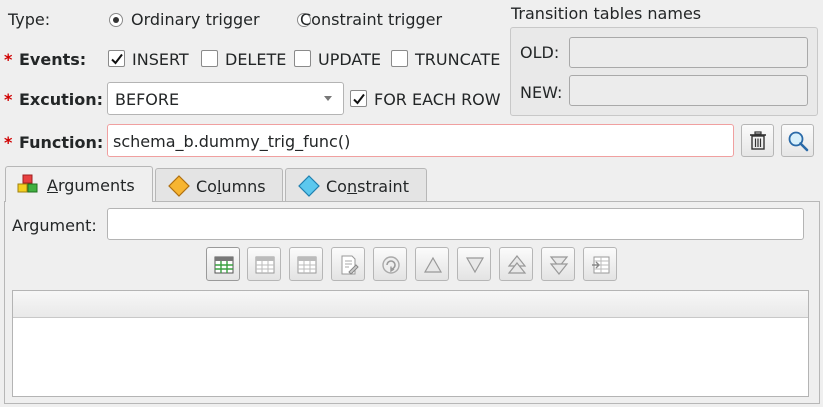  Describe the element at coordinates (225, 98) in the screenshot. I see `execution-combo: BEFORE` at that location.